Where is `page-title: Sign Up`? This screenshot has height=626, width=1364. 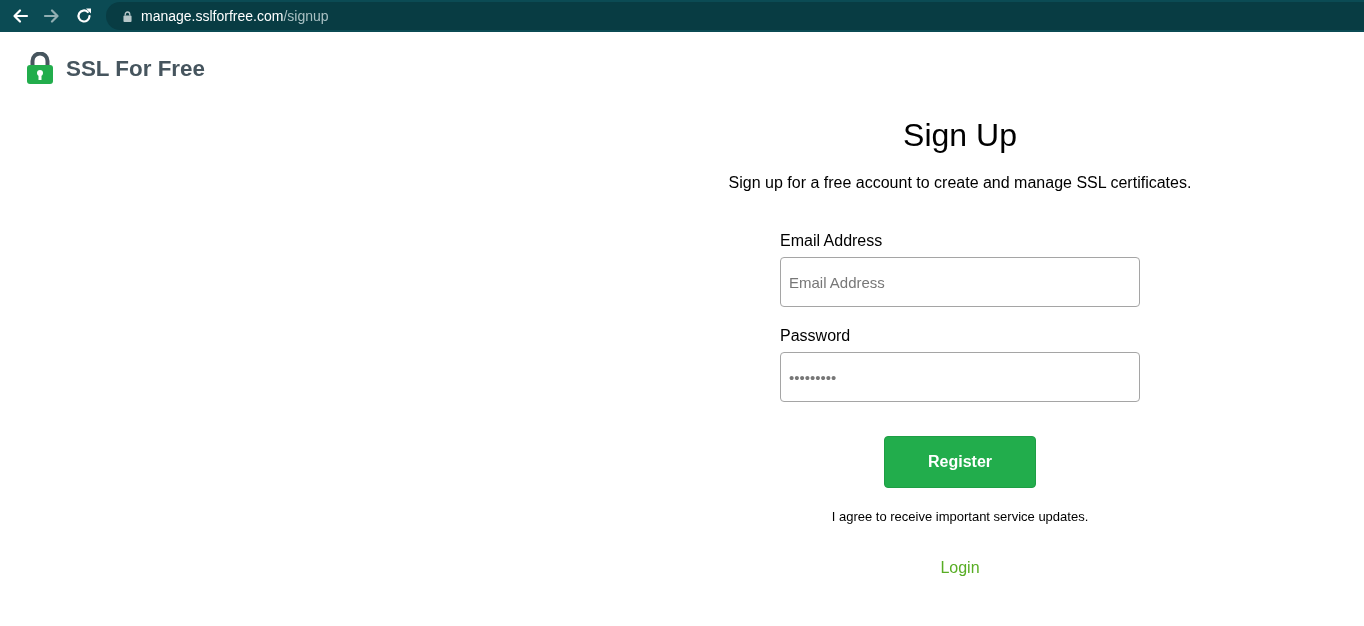 page-title: Sign Up is located at coordinates (960, 135).